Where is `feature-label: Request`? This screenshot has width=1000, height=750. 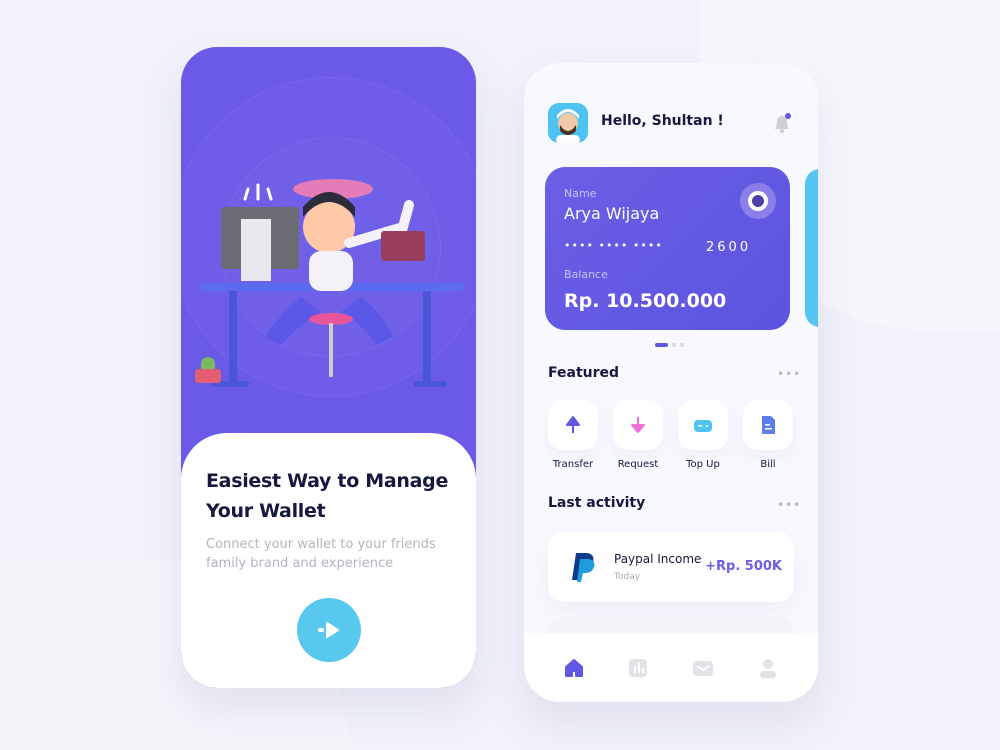 feature-label: Request is located at coordinates (638, 464).